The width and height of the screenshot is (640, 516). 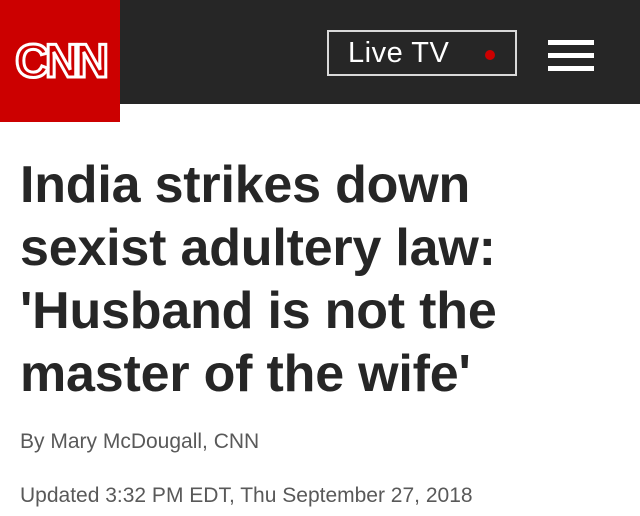 I want to click on menu-bar-middle, so click(x=571, y=55).